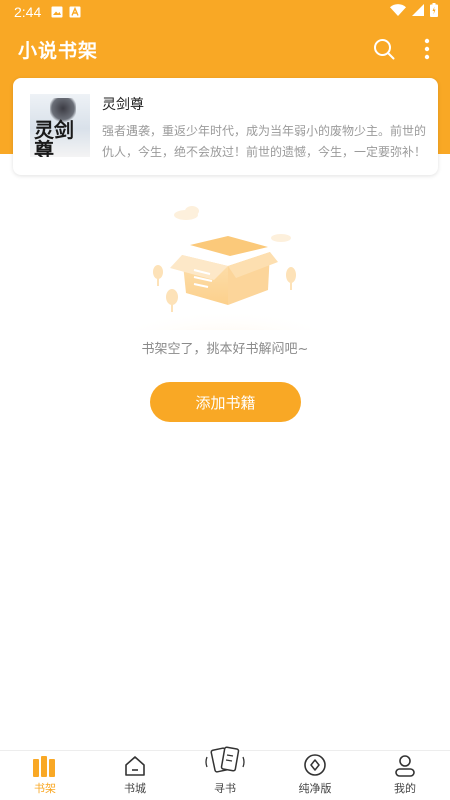 The image size is (450, 800). What do you see at coordinates (225, 349) in the screenshot?
I see `empty-shelf-message: 书架空了，挑本好书解闷吧~` at bounding box center [225, 349].